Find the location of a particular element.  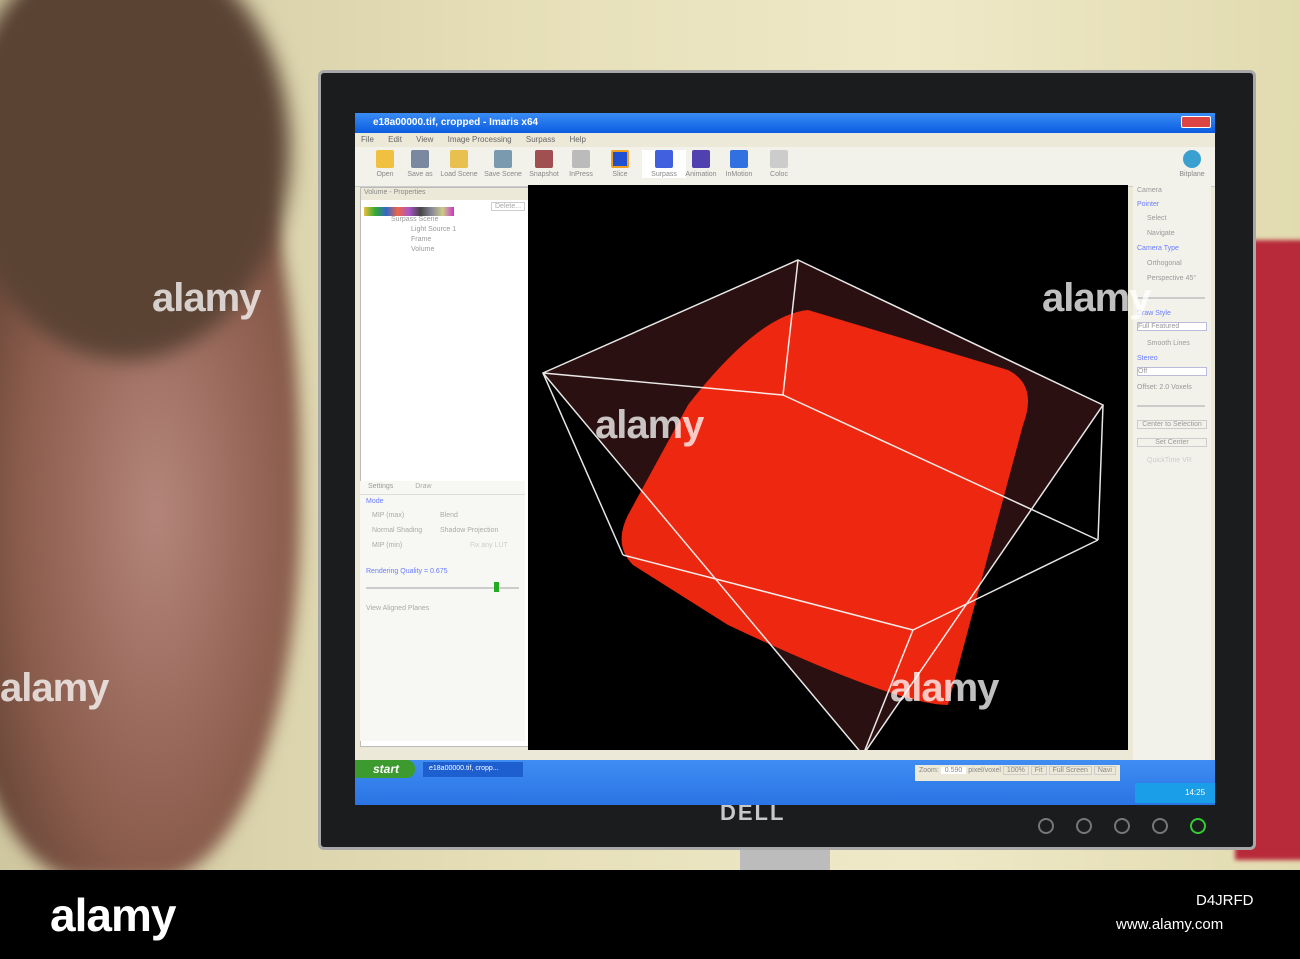

radio-mip-max: MIP (max) is located at coordinates (388, 515).